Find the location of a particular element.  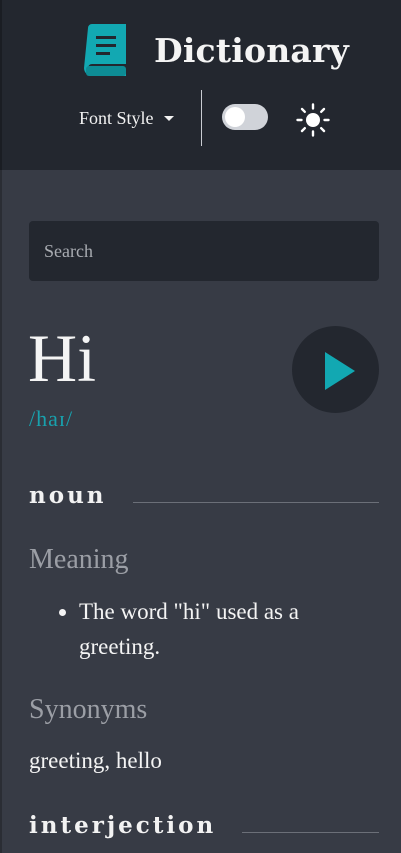

app-title: Dictionary is located at coordinates (251, 50).